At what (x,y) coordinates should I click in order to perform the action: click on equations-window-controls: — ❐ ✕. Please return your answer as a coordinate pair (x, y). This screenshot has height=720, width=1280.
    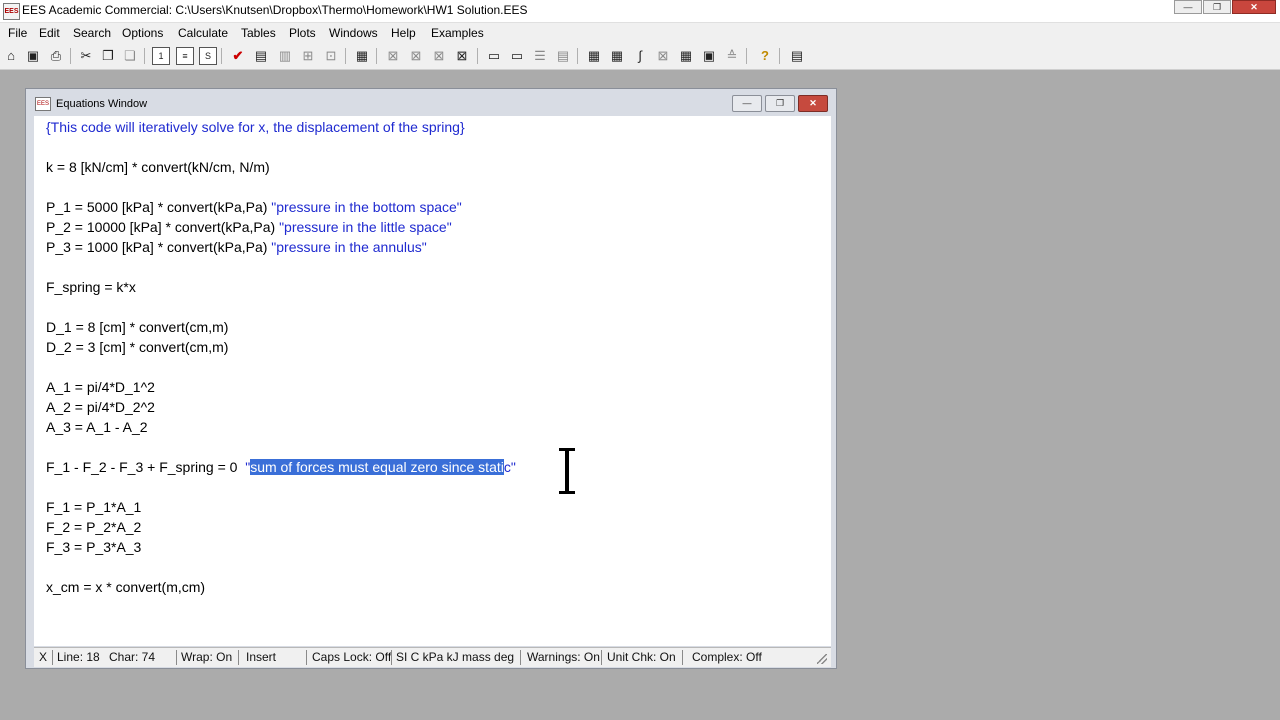
    Looking at the image, I should click on (778, 103).